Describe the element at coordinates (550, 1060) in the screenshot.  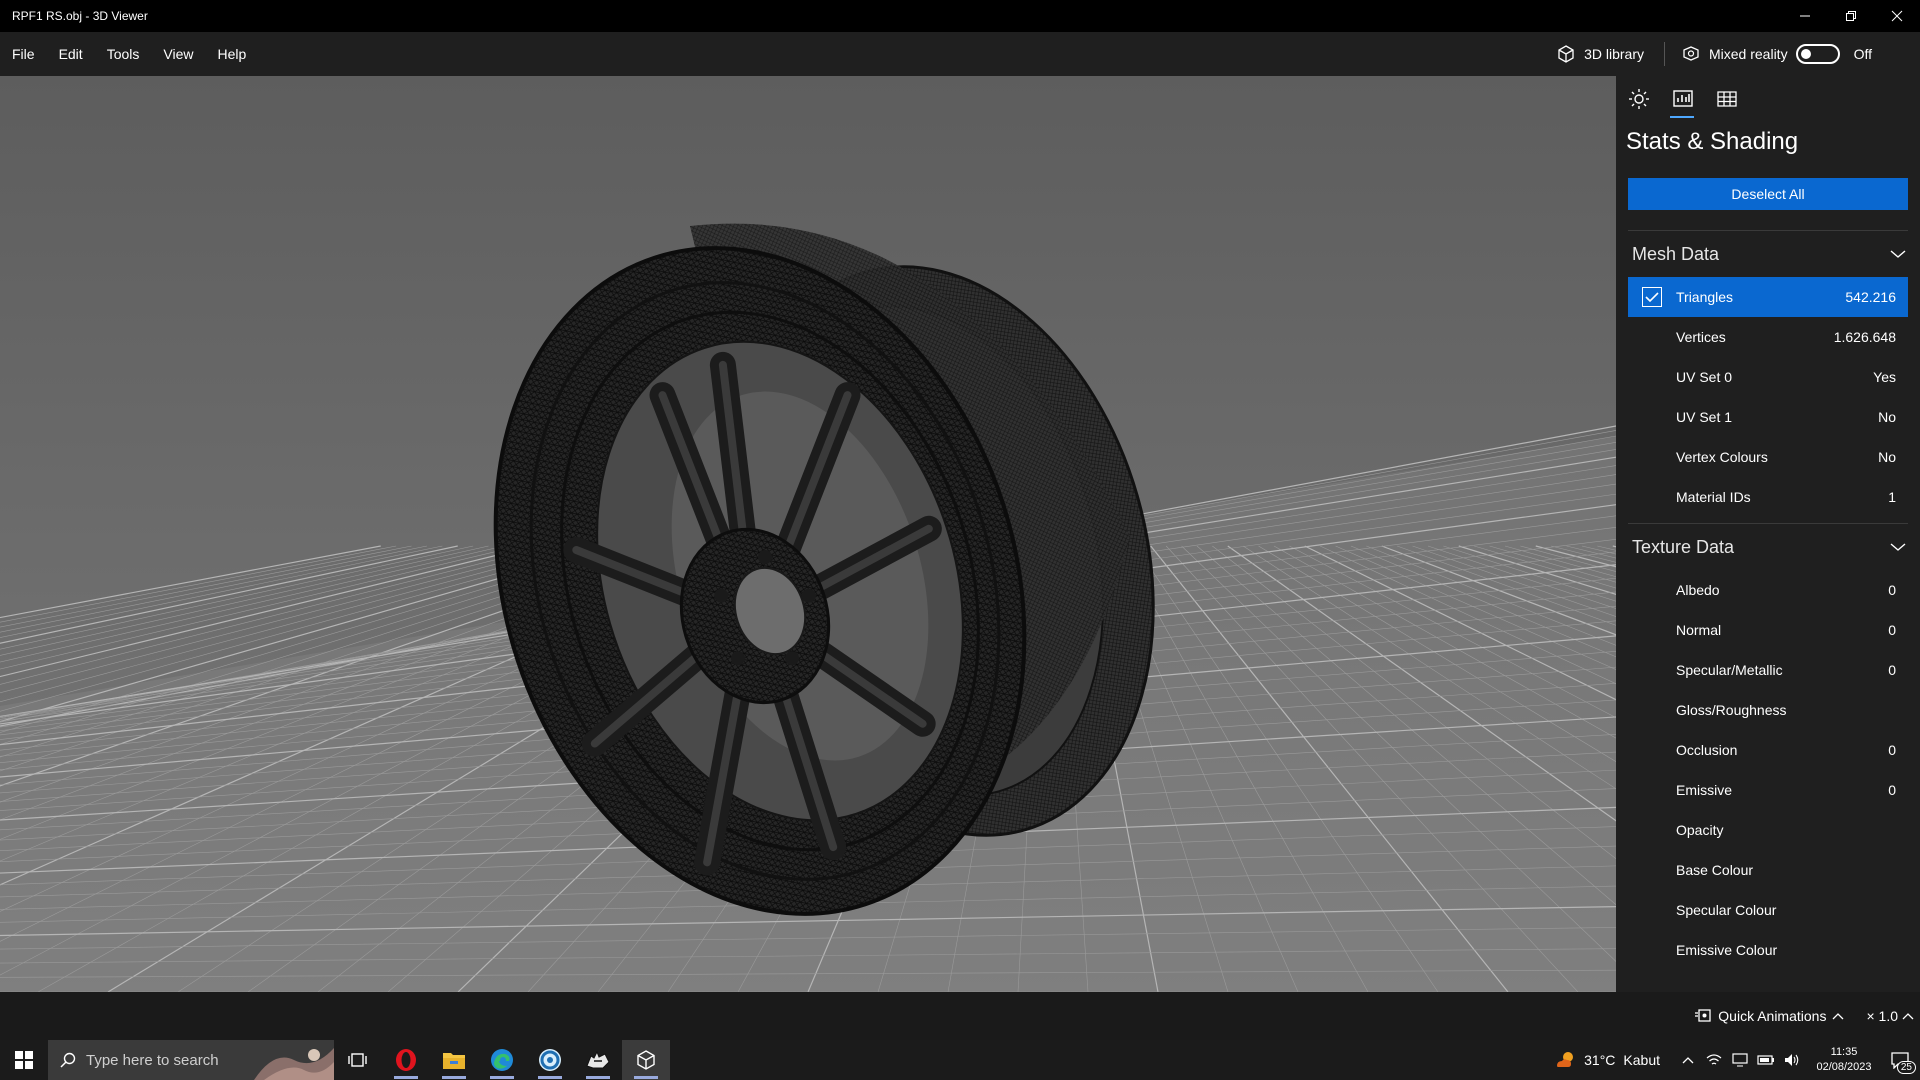
I see `taskbar-app-circle` at that location.